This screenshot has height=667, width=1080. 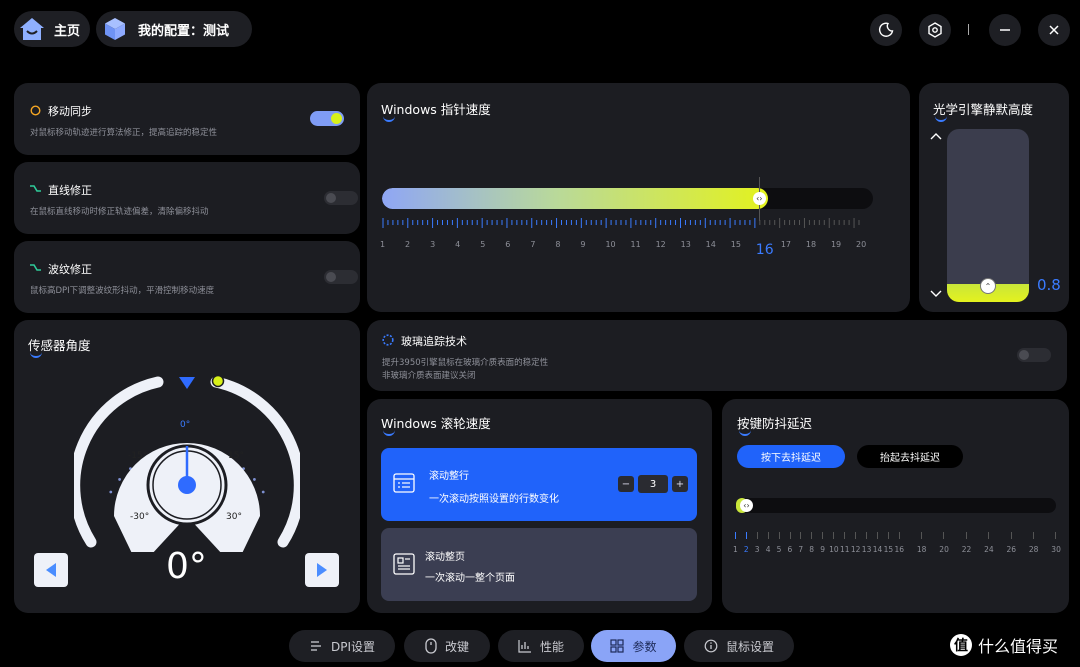 I want to click on debounce-release-tab: 抬起去抖延迟, so click(x=910, y=456).